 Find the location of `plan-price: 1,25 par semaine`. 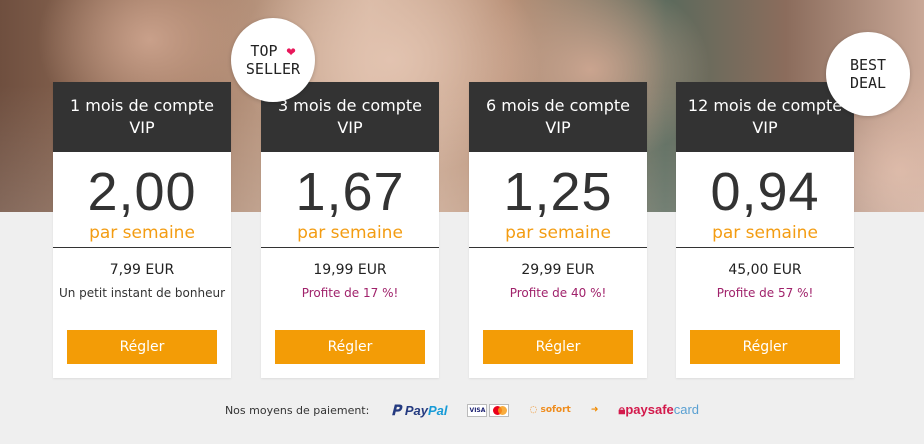

plan-price: 1,25 par semaine is located at coordinates (558, 200).